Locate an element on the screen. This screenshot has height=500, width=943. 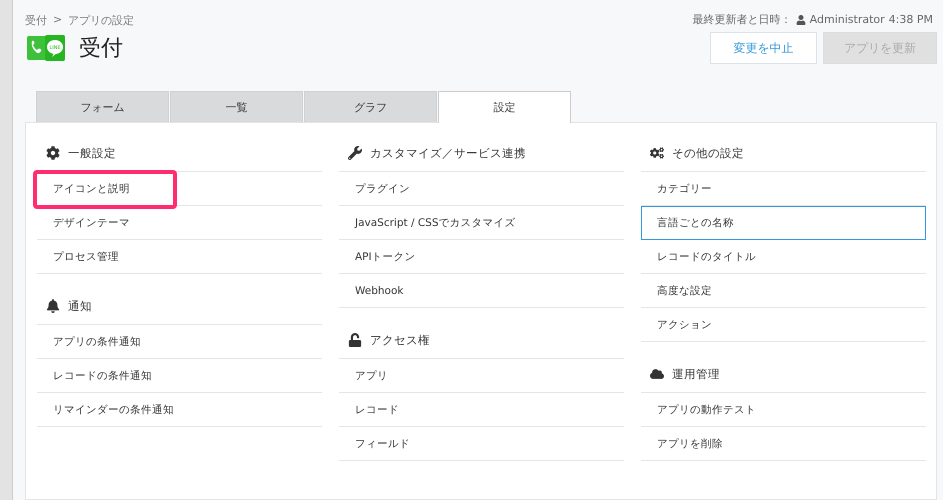
tab: 設定 is located at coordinates (504, 107).